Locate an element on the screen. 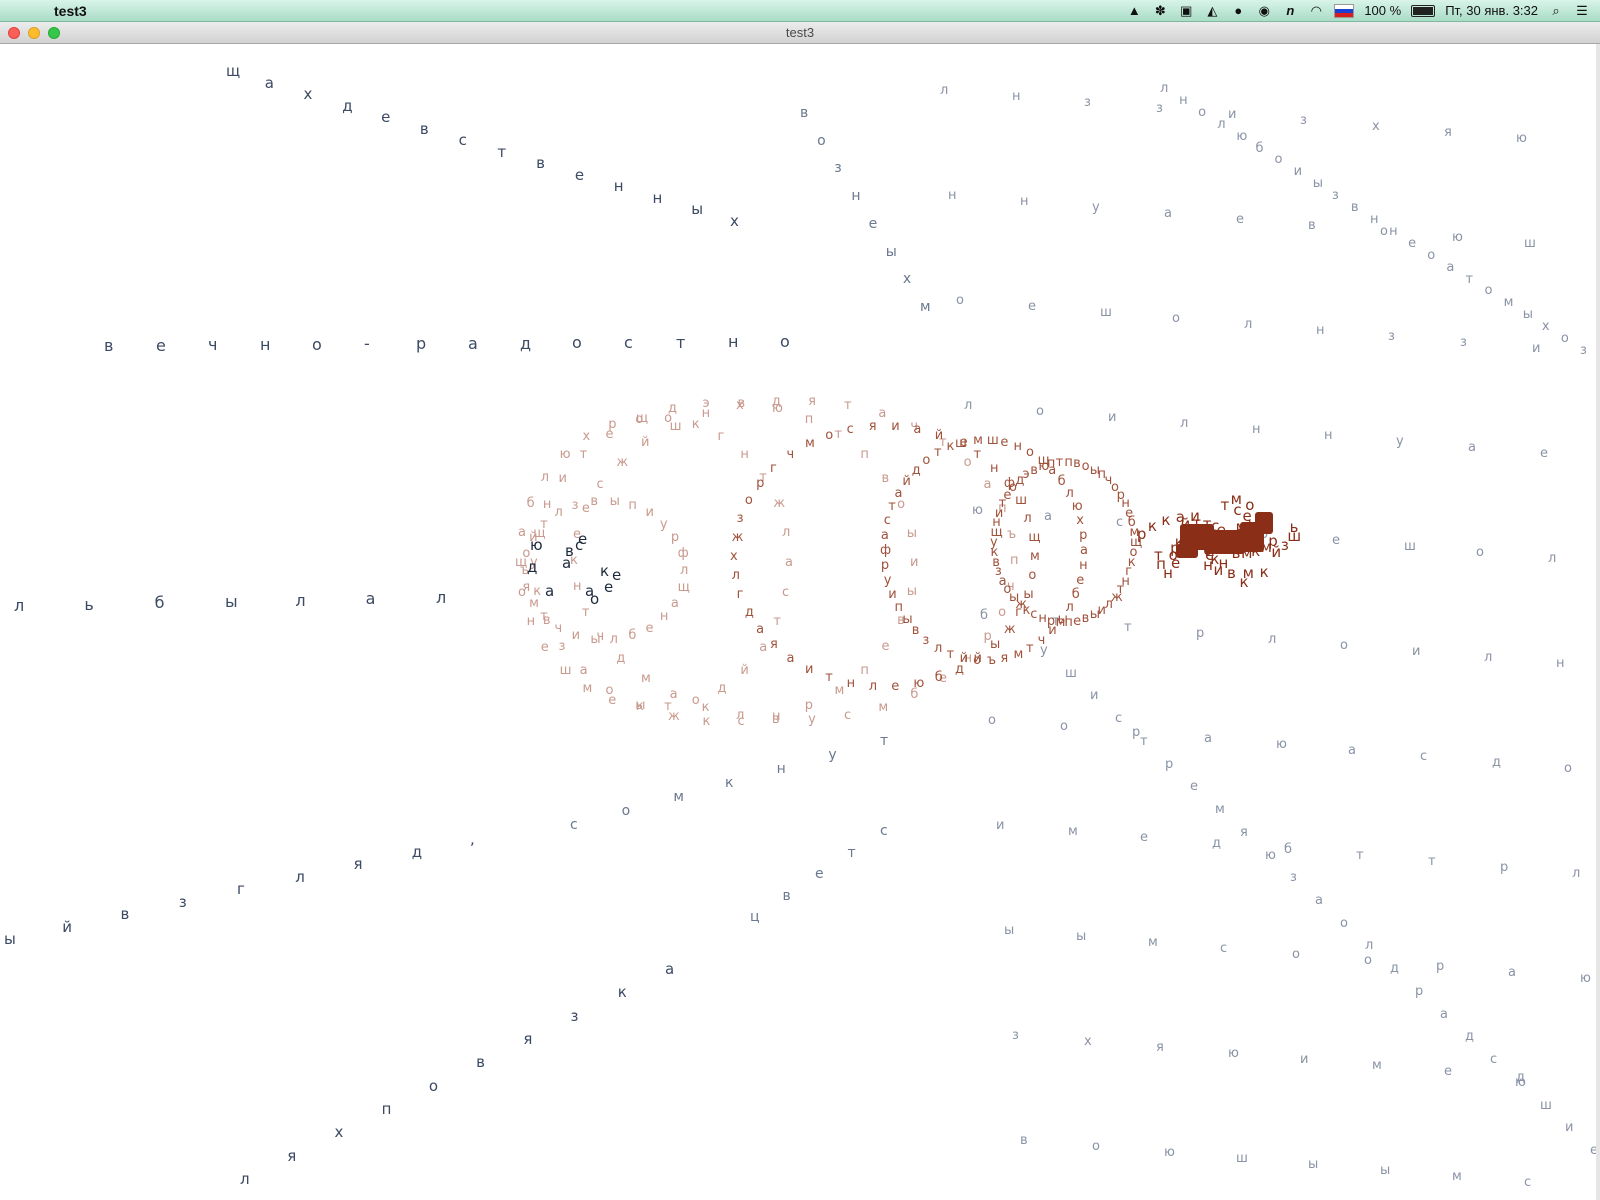 This screenshot has height=1200, width=1600. fan-letter: ш is located at coordinates (1106, 312).